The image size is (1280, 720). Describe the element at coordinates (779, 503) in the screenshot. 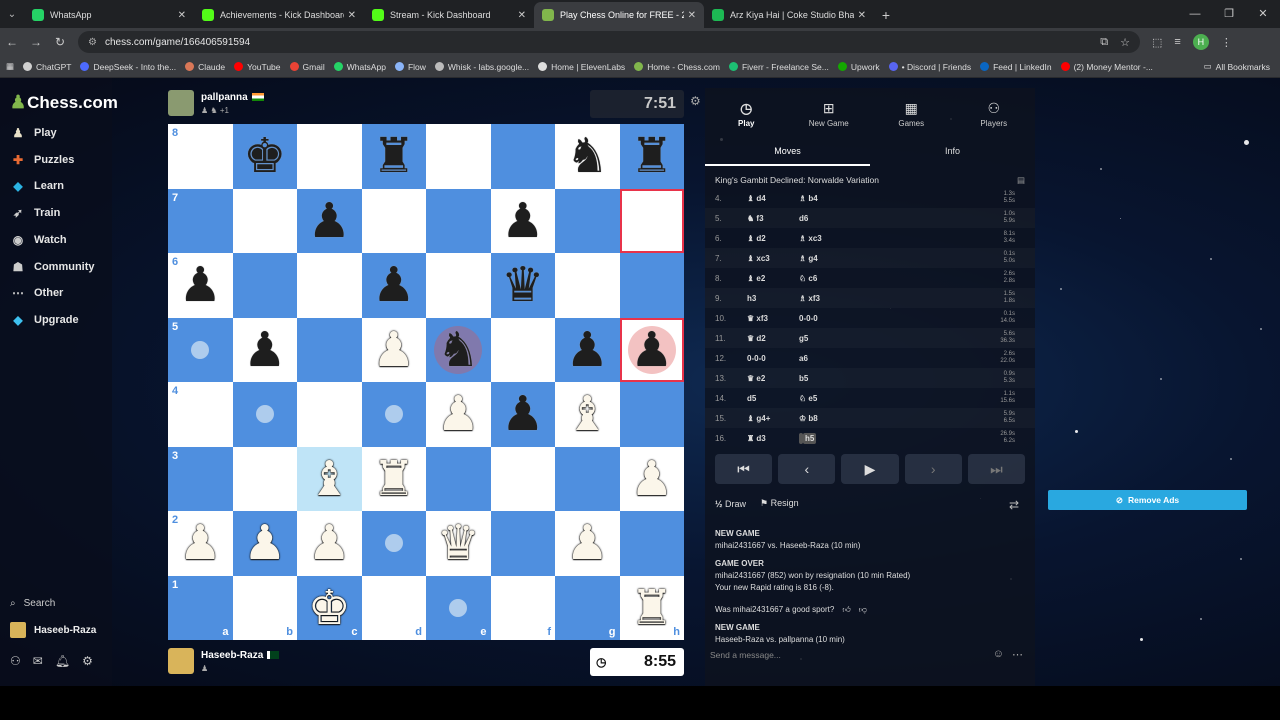

I see `resign-button: ⚑ Resign` at that location.